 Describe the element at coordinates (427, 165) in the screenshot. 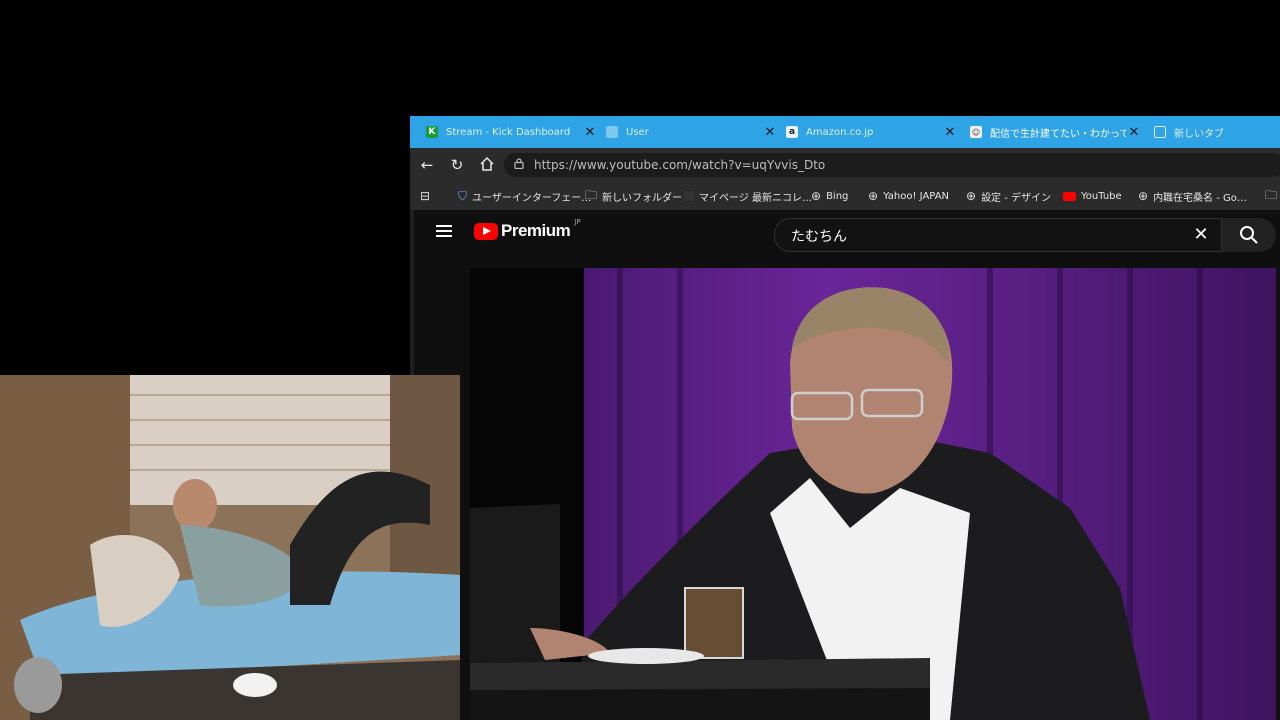

I see `back-icon: ←` at that location.